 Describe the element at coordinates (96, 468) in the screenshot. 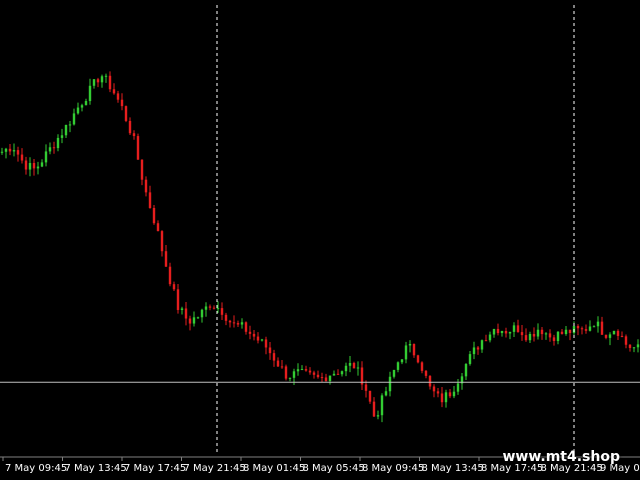

I see `x-tick-label: 7 May 13:45` at that location.